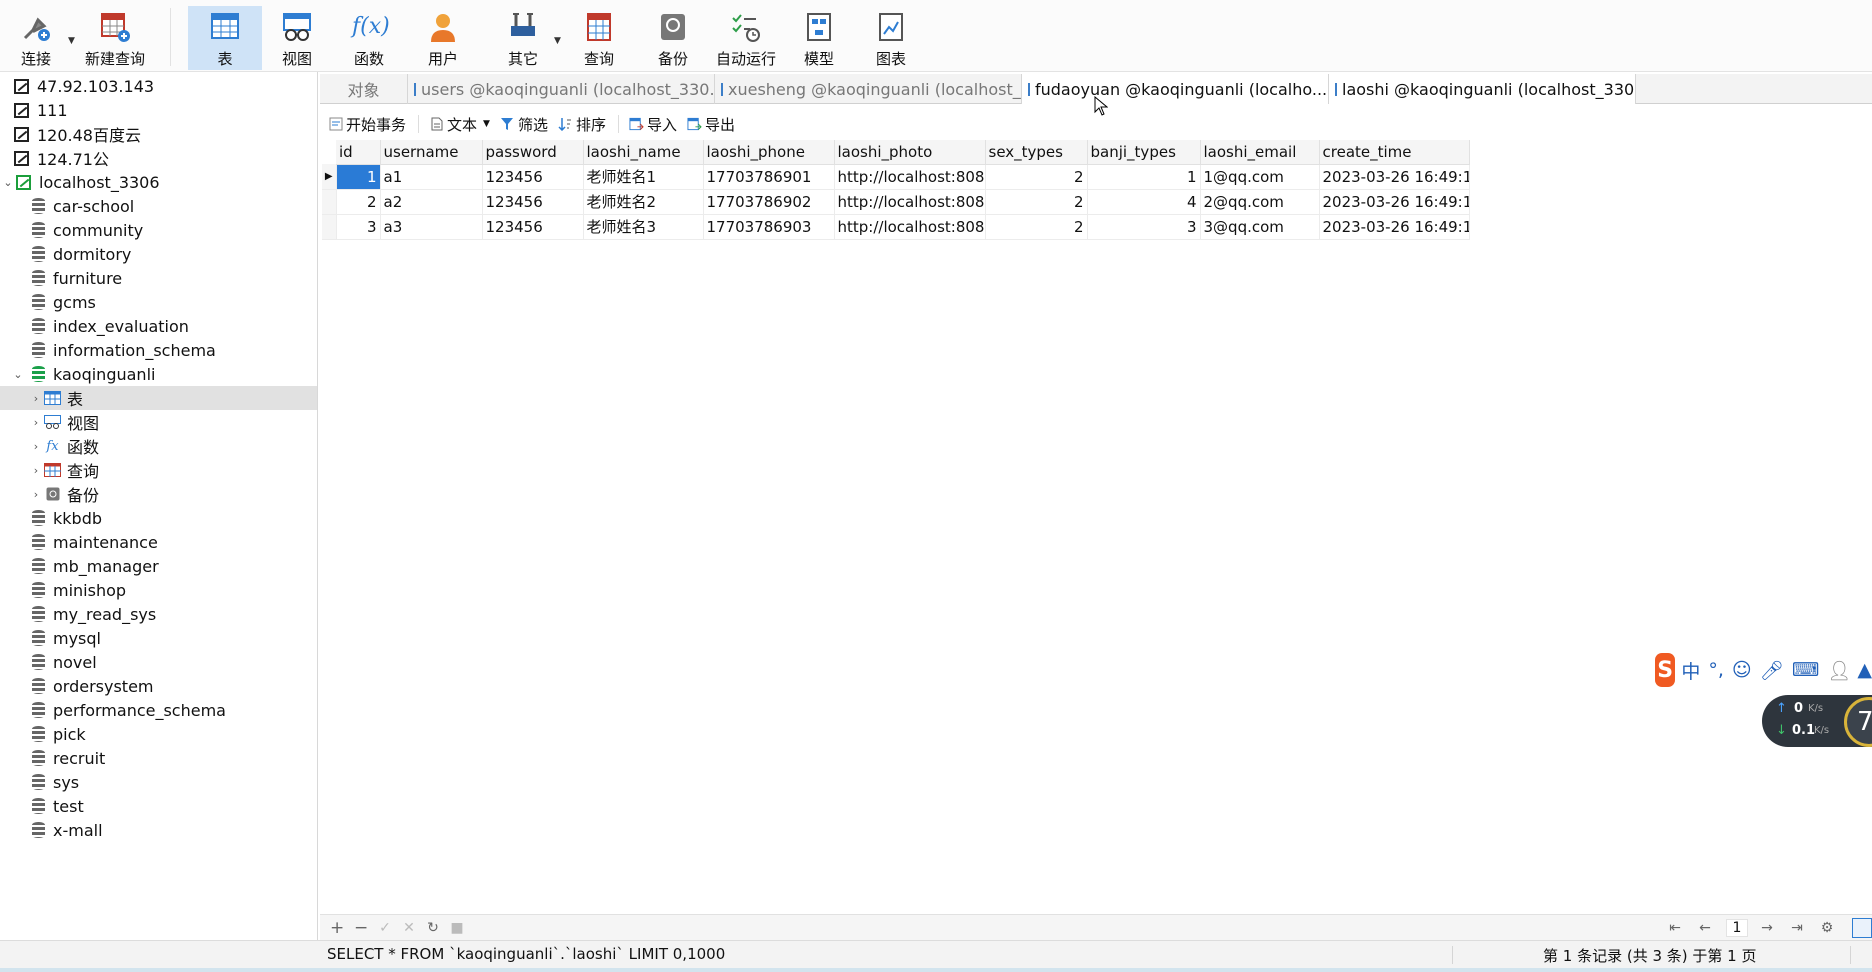  Describe the element at coordinates (385, 928) in the screenshot. I see `apply-button: ✓` at that location.